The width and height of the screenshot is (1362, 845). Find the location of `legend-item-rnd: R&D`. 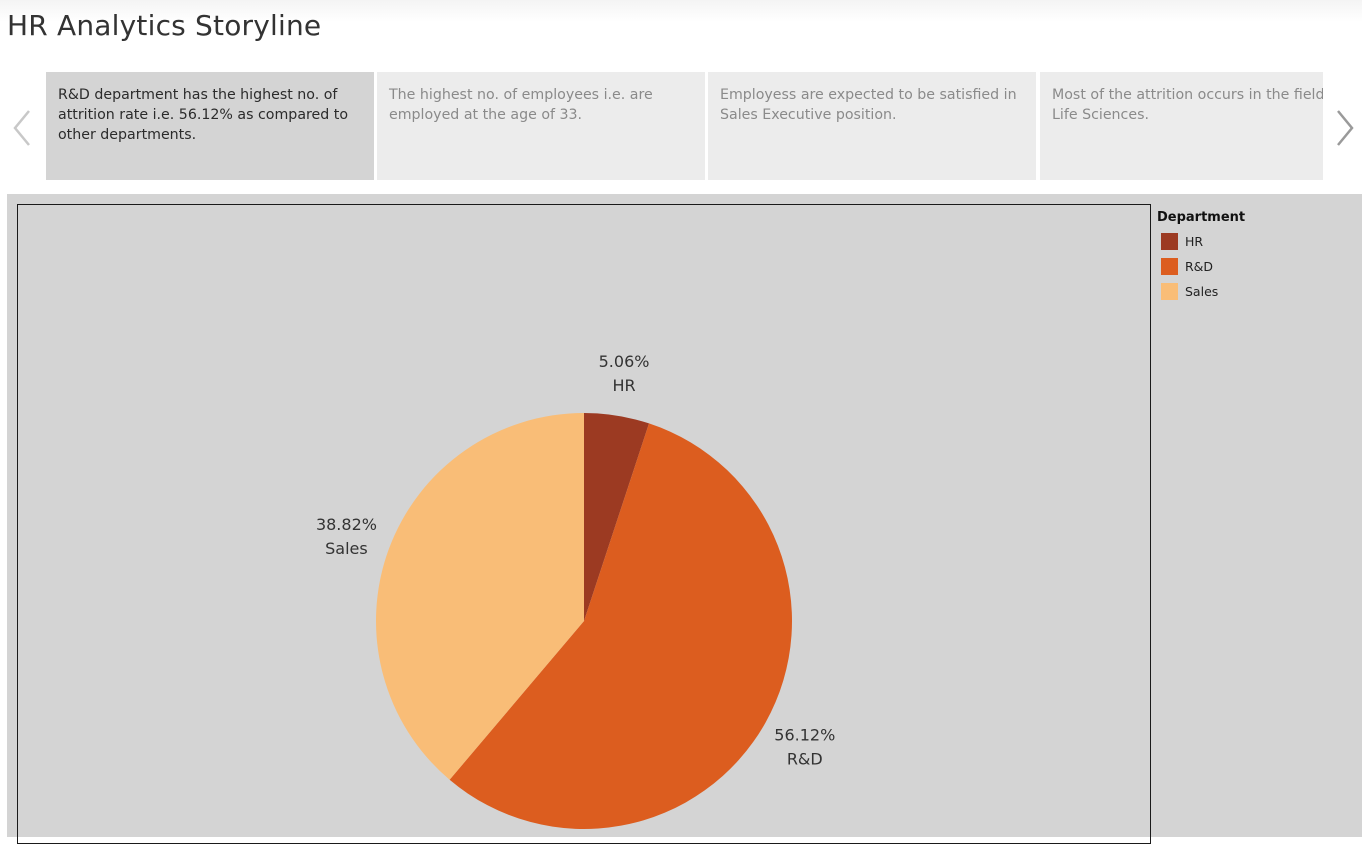

legend-item-rnd: R&D is located at coordinates (1201, 266).